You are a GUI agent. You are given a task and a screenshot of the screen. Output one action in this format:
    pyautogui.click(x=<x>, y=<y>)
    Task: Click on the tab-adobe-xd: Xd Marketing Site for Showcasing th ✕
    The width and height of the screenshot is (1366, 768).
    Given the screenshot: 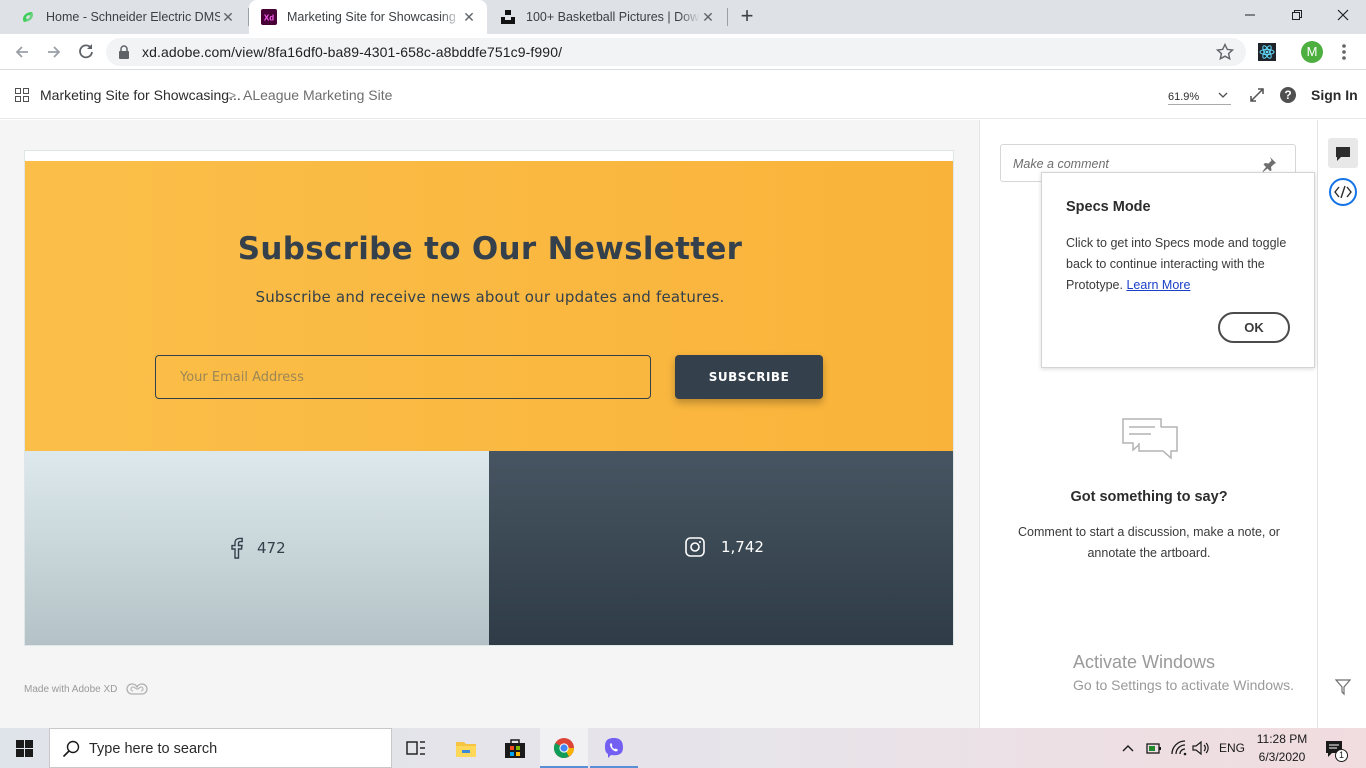 What is the action you would take?
    pyautogui.click(x=368, y=17)
    